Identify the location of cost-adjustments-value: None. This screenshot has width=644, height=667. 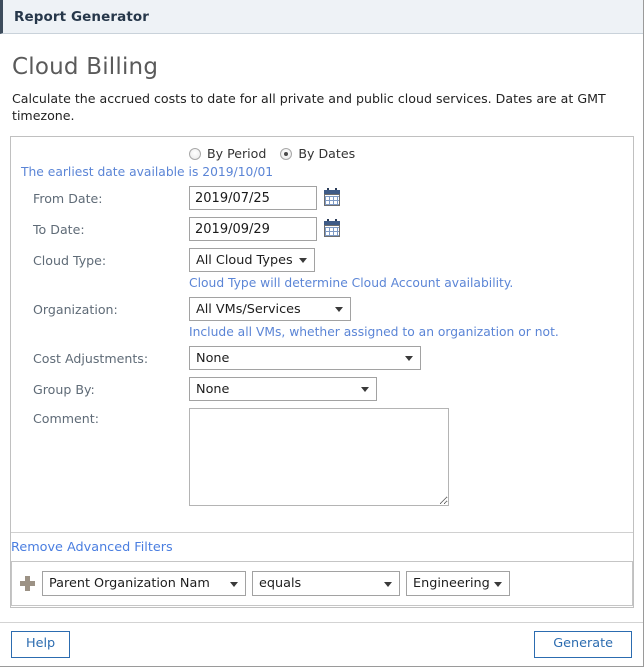
(213, 358).